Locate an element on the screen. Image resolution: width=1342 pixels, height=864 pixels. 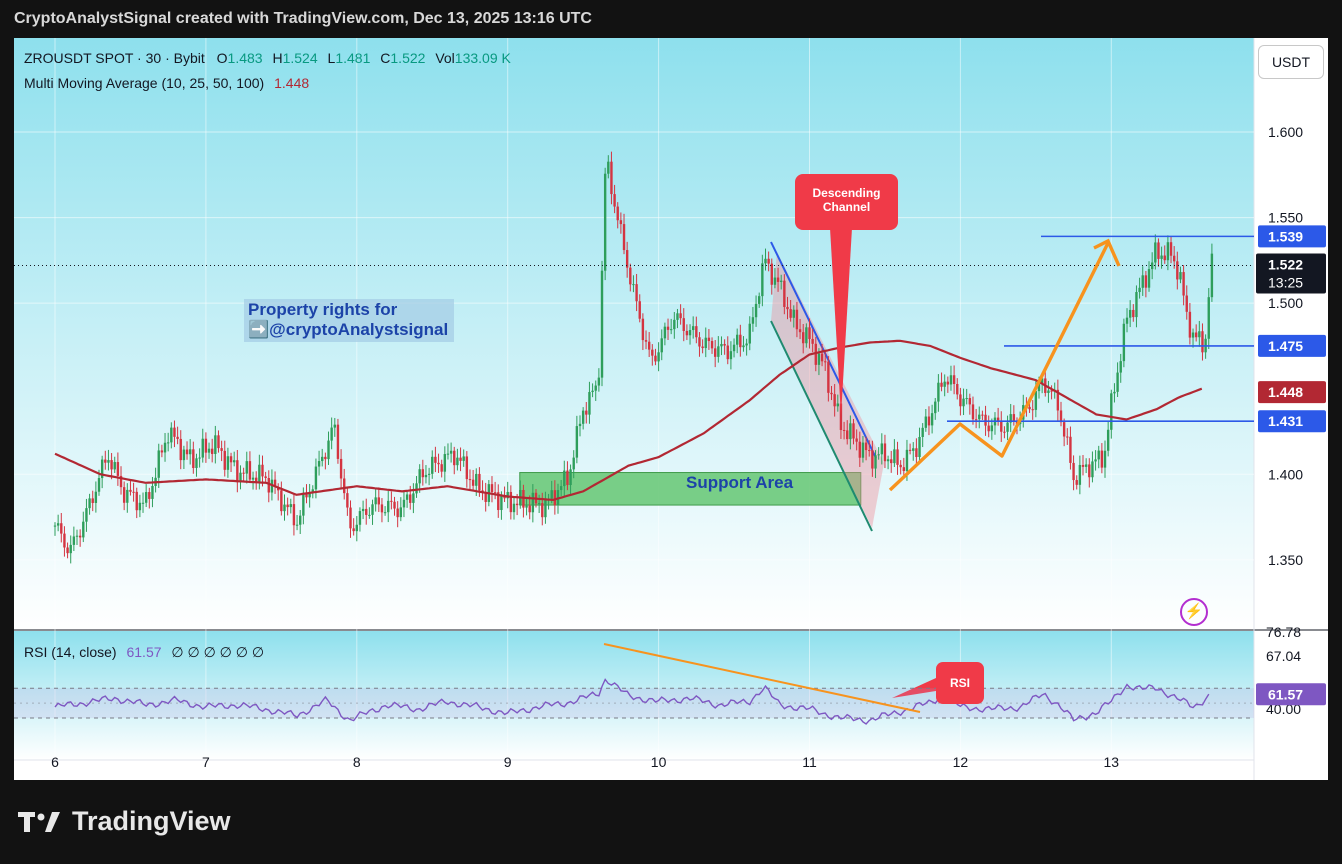
high-value: 1.524 is located at coordinates (300, 58).